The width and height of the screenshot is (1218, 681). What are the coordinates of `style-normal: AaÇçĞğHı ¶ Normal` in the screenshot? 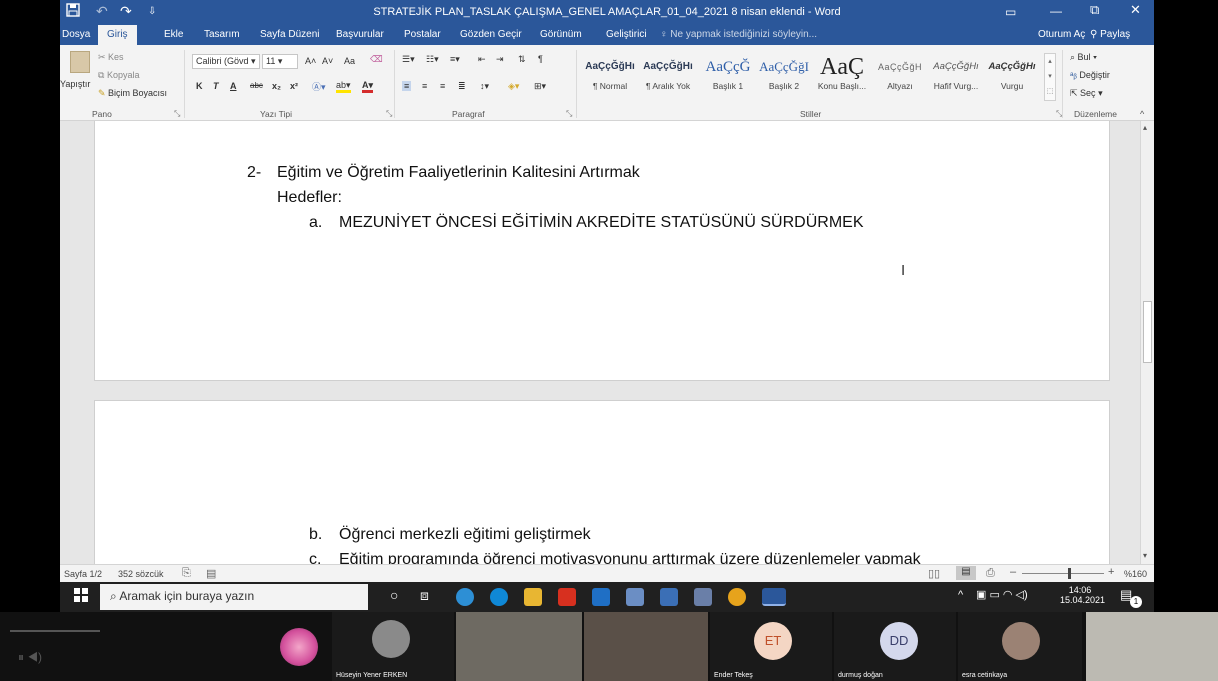 It's located at (610, 77).